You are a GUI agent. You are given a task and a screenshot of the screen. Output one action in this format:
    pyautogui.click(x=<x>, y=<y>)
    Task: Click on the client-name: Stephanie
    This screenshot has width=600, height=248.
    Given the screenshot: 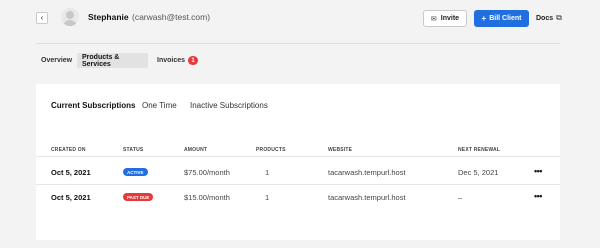 What is the action you would take?
    pyautogui.click(x=108, y=17)
    